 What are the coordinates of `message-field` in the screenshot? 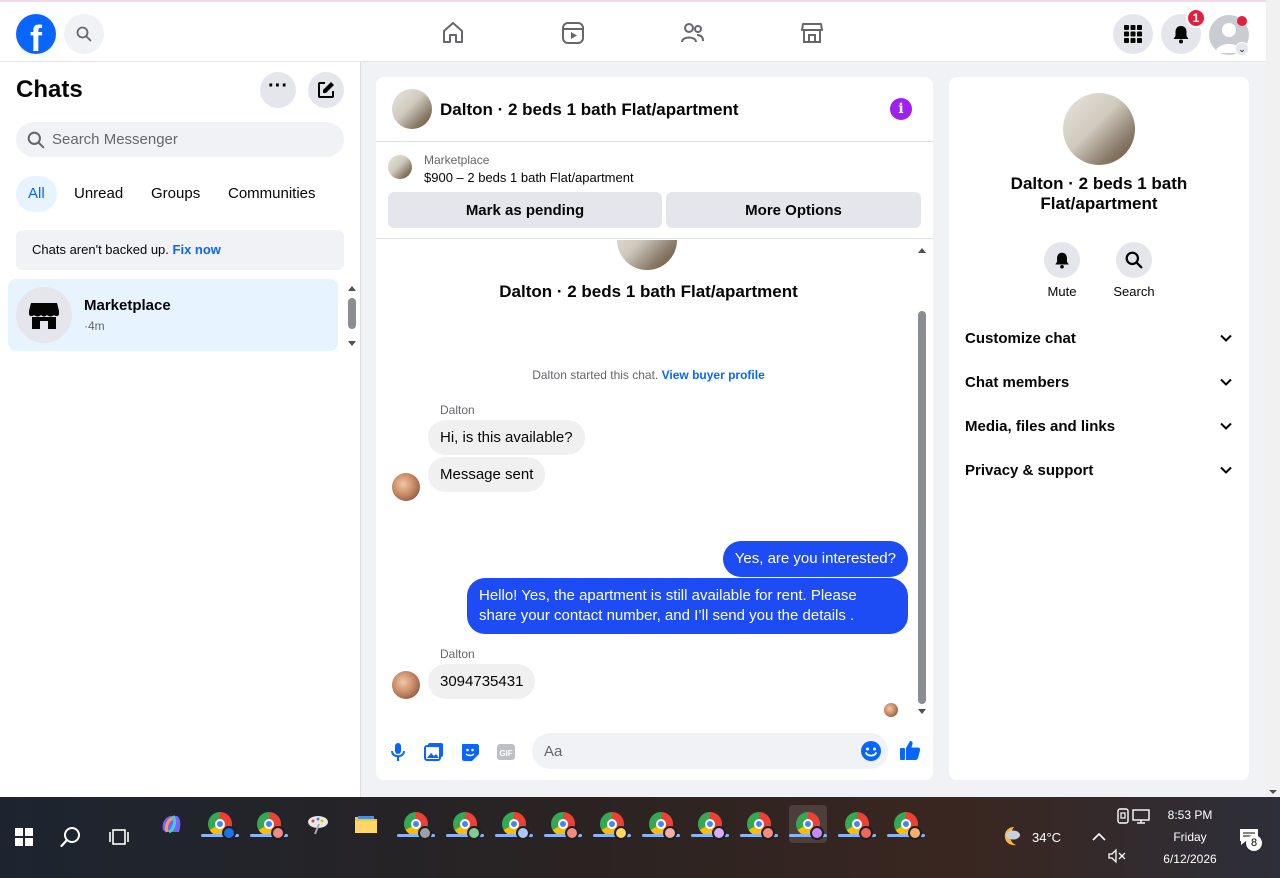 It's located at (710, 751).